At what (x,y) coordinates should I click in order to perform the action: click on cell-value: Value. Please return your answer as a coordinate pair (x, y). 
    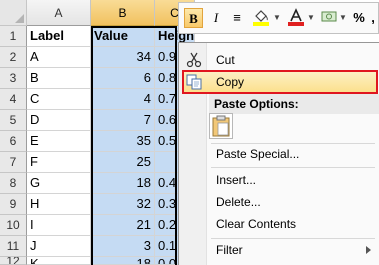
    Looking at the image, I should click on (123, 36).